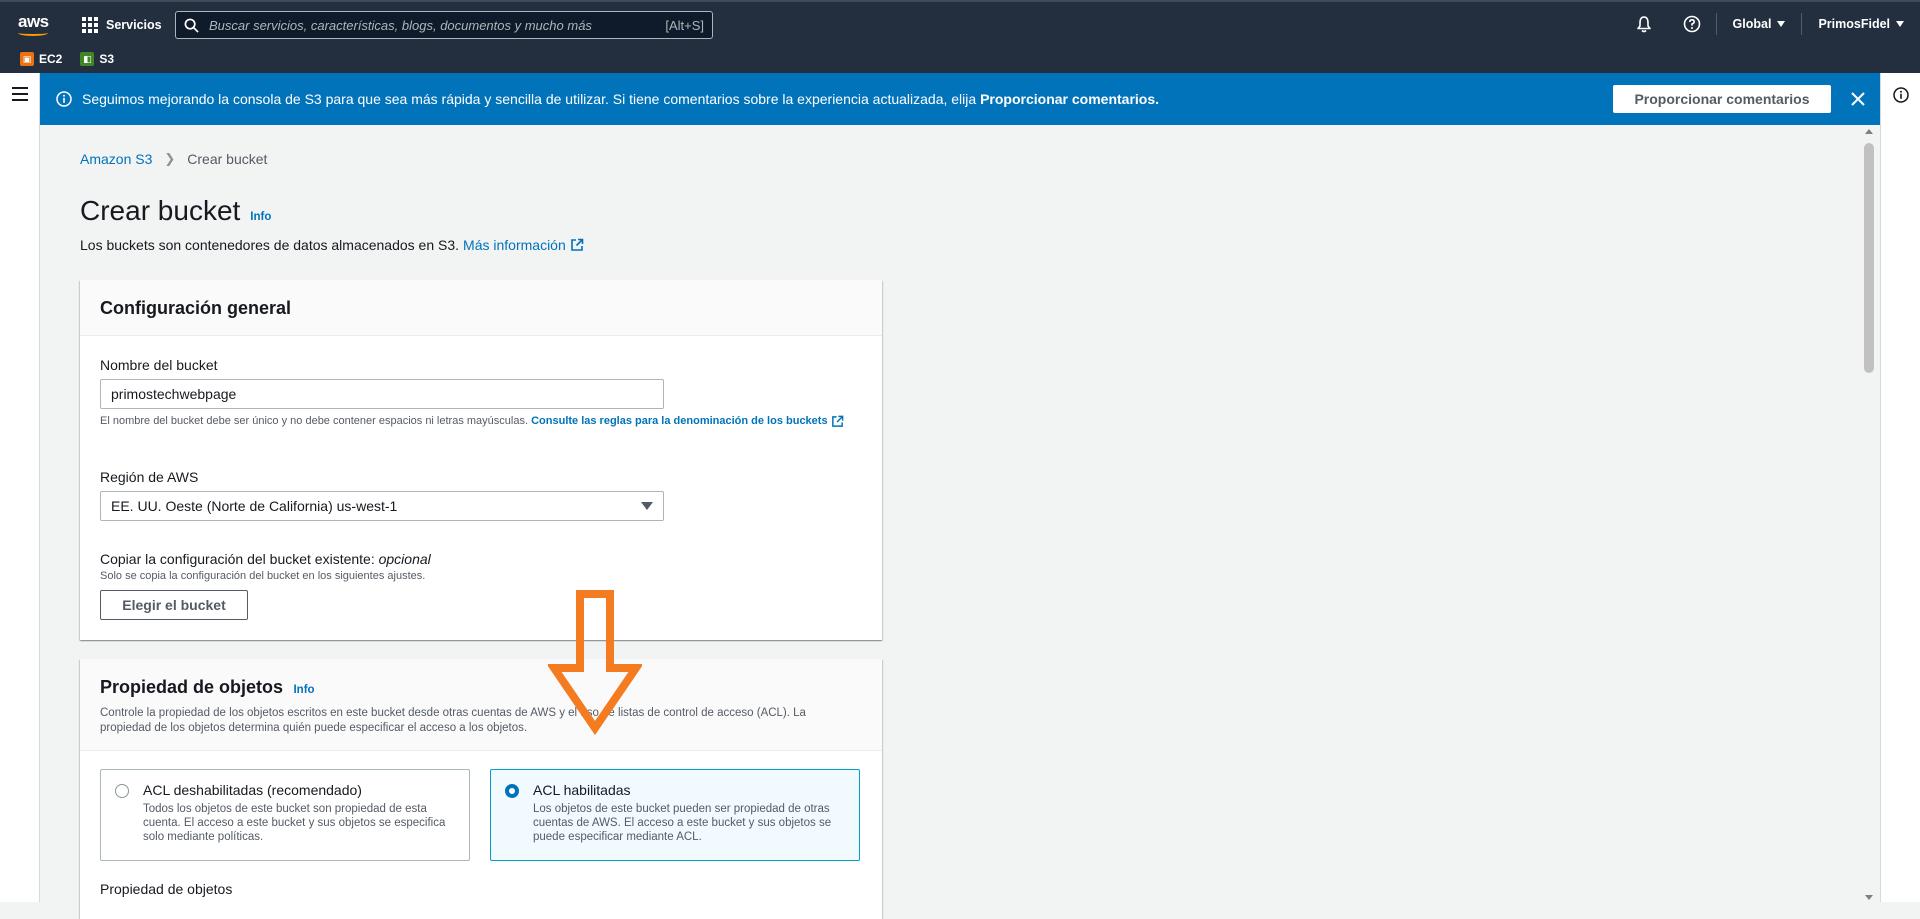  I want to click on bucket-name-label: Nombre del bucket, so click(159, 365).